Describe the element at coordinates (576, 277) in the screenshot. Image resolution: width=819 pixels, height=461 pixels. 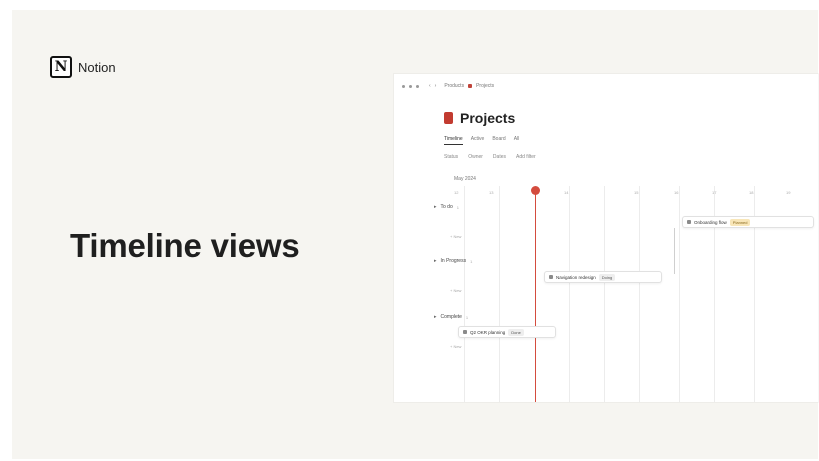
I see `task-label: Navigation redesign` at that location.